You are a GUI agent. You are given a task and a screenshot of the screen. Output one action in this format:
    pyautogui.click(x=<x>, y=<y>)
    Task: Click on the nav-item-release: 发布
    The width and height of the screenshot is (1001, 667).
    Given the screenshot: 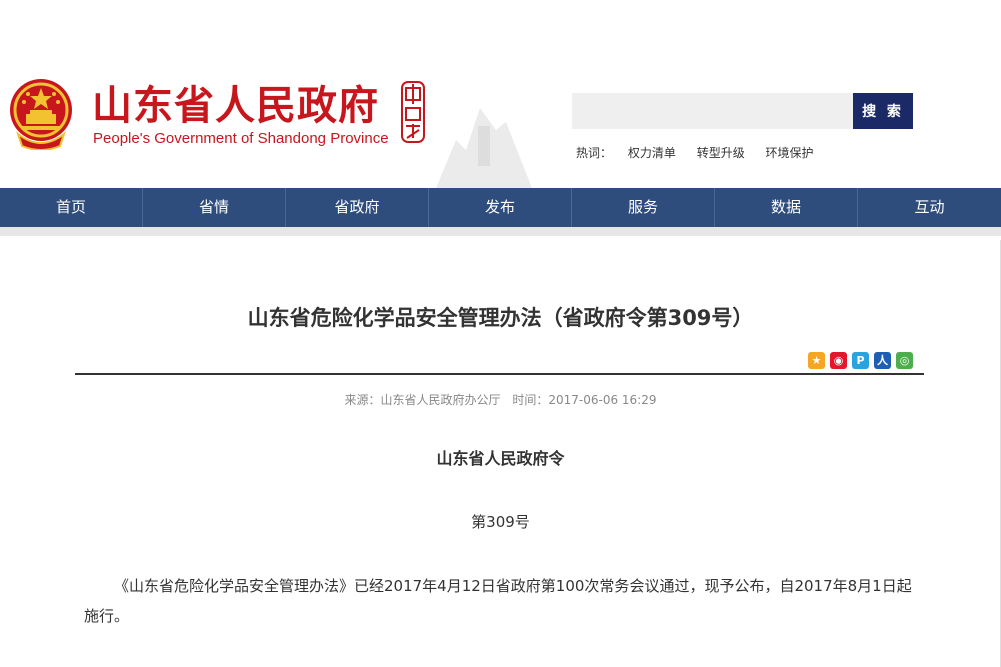 What is the action you would take?
    pyautogui.click(x=500, y=207)
    